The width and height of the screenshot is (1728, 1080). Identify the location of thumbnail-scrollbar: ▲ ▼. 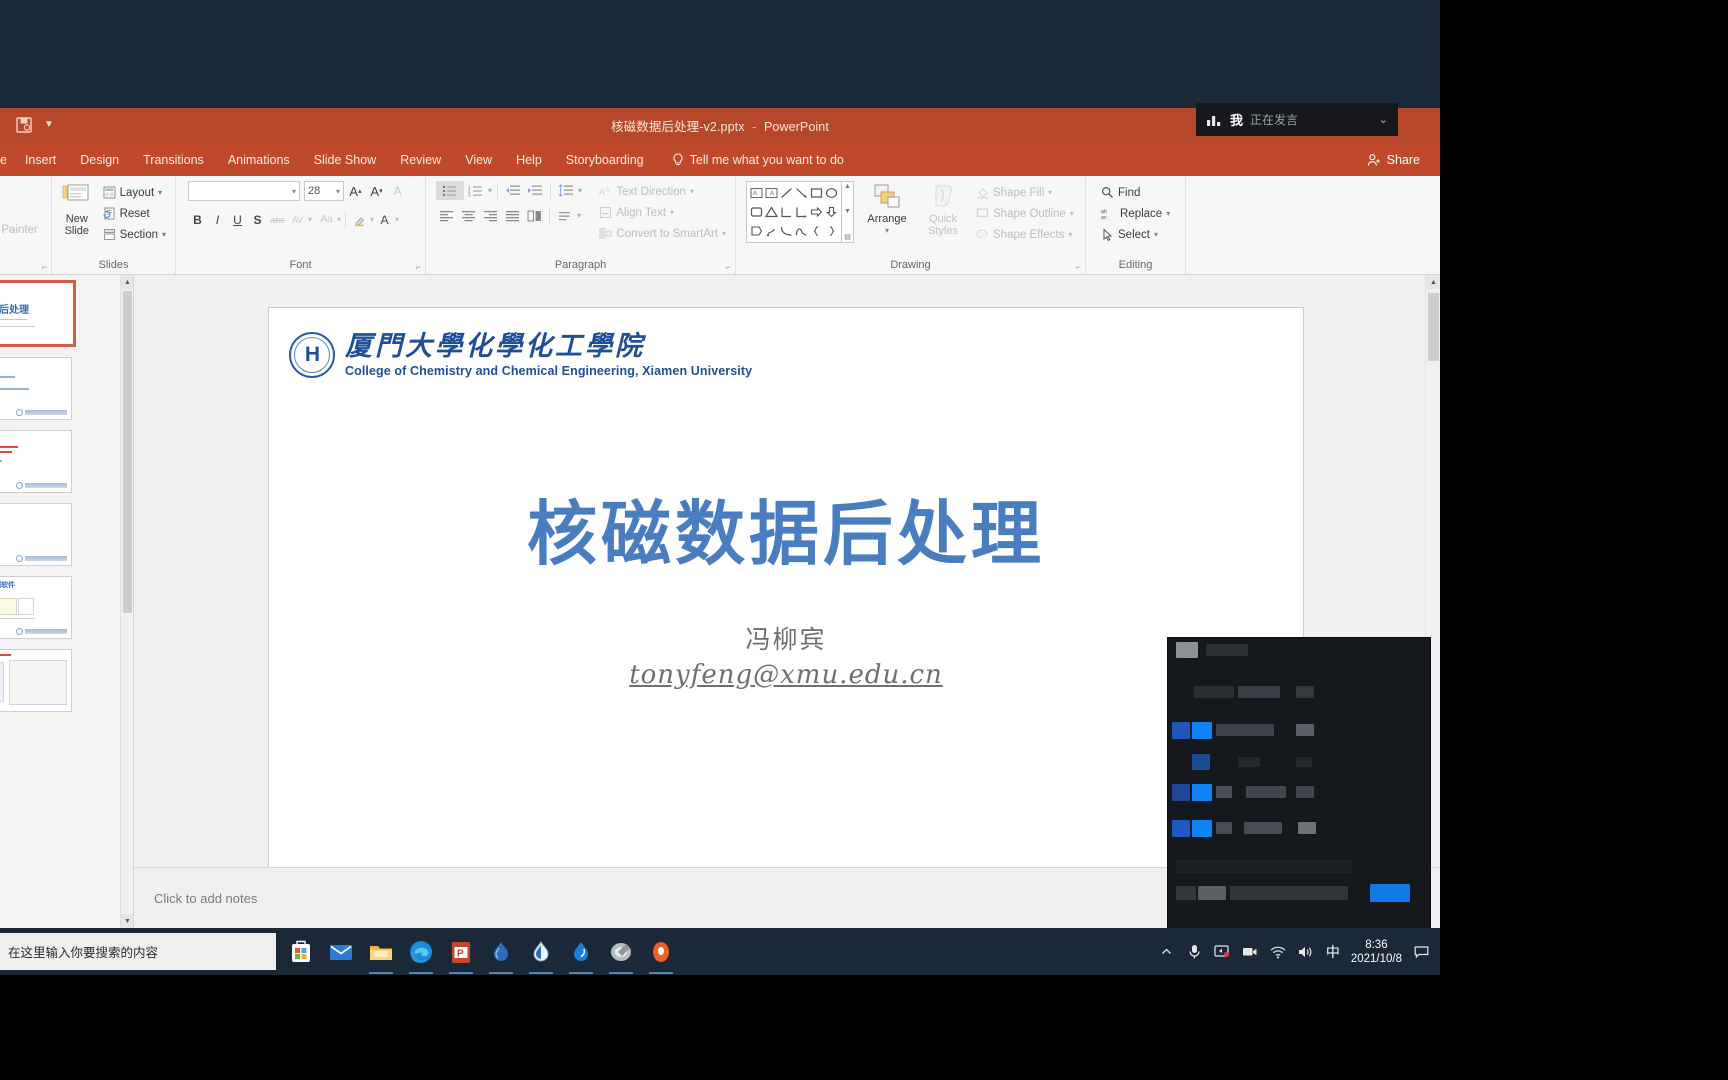
(126, 601).